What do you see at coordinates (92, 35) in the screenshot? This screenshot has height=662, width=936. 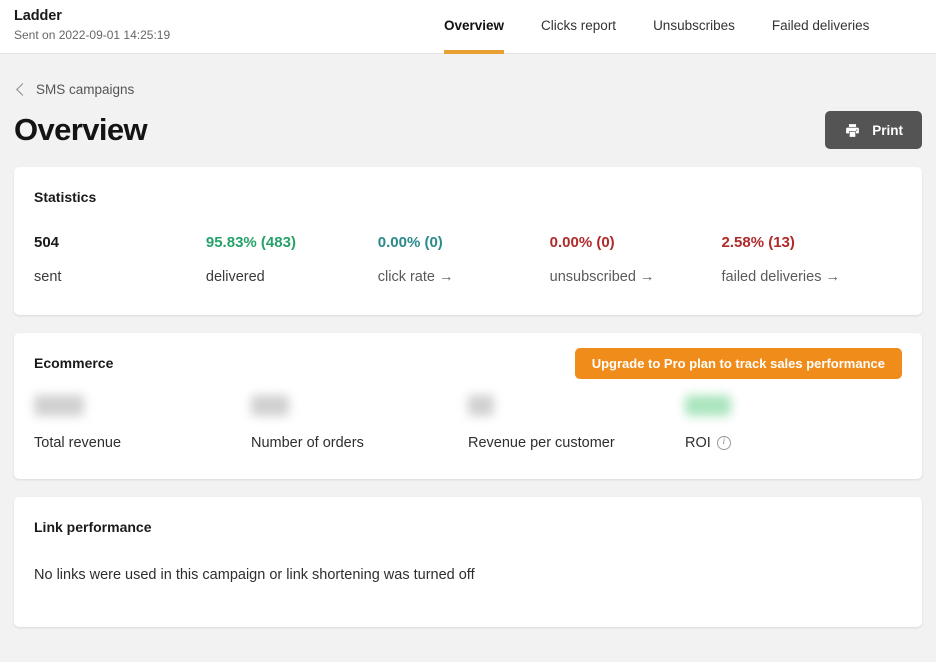 I see `campaign-sent-timestamp: Sent on 2022-09-01 14:25:19` at bounding box center [92, 35].